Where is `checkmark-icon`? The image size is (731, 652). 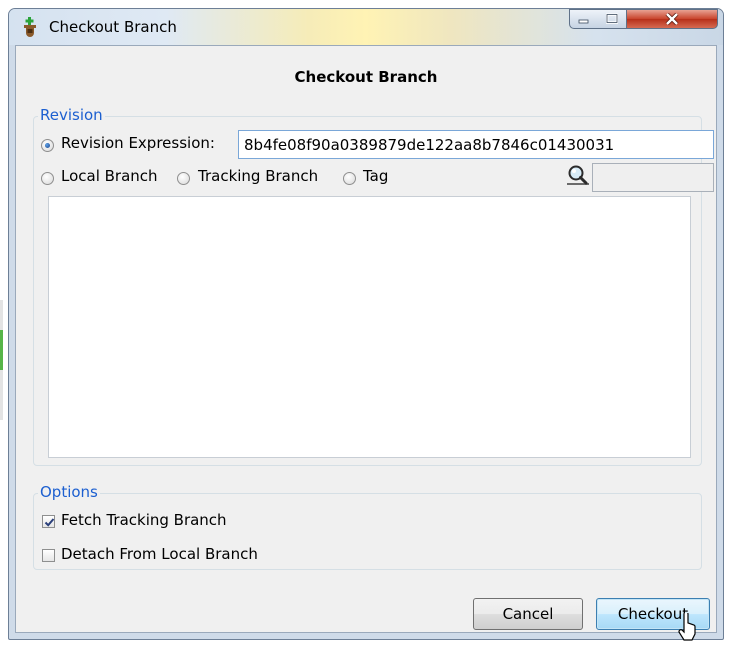
checkmark-icon is located at coordinates (49, 522).